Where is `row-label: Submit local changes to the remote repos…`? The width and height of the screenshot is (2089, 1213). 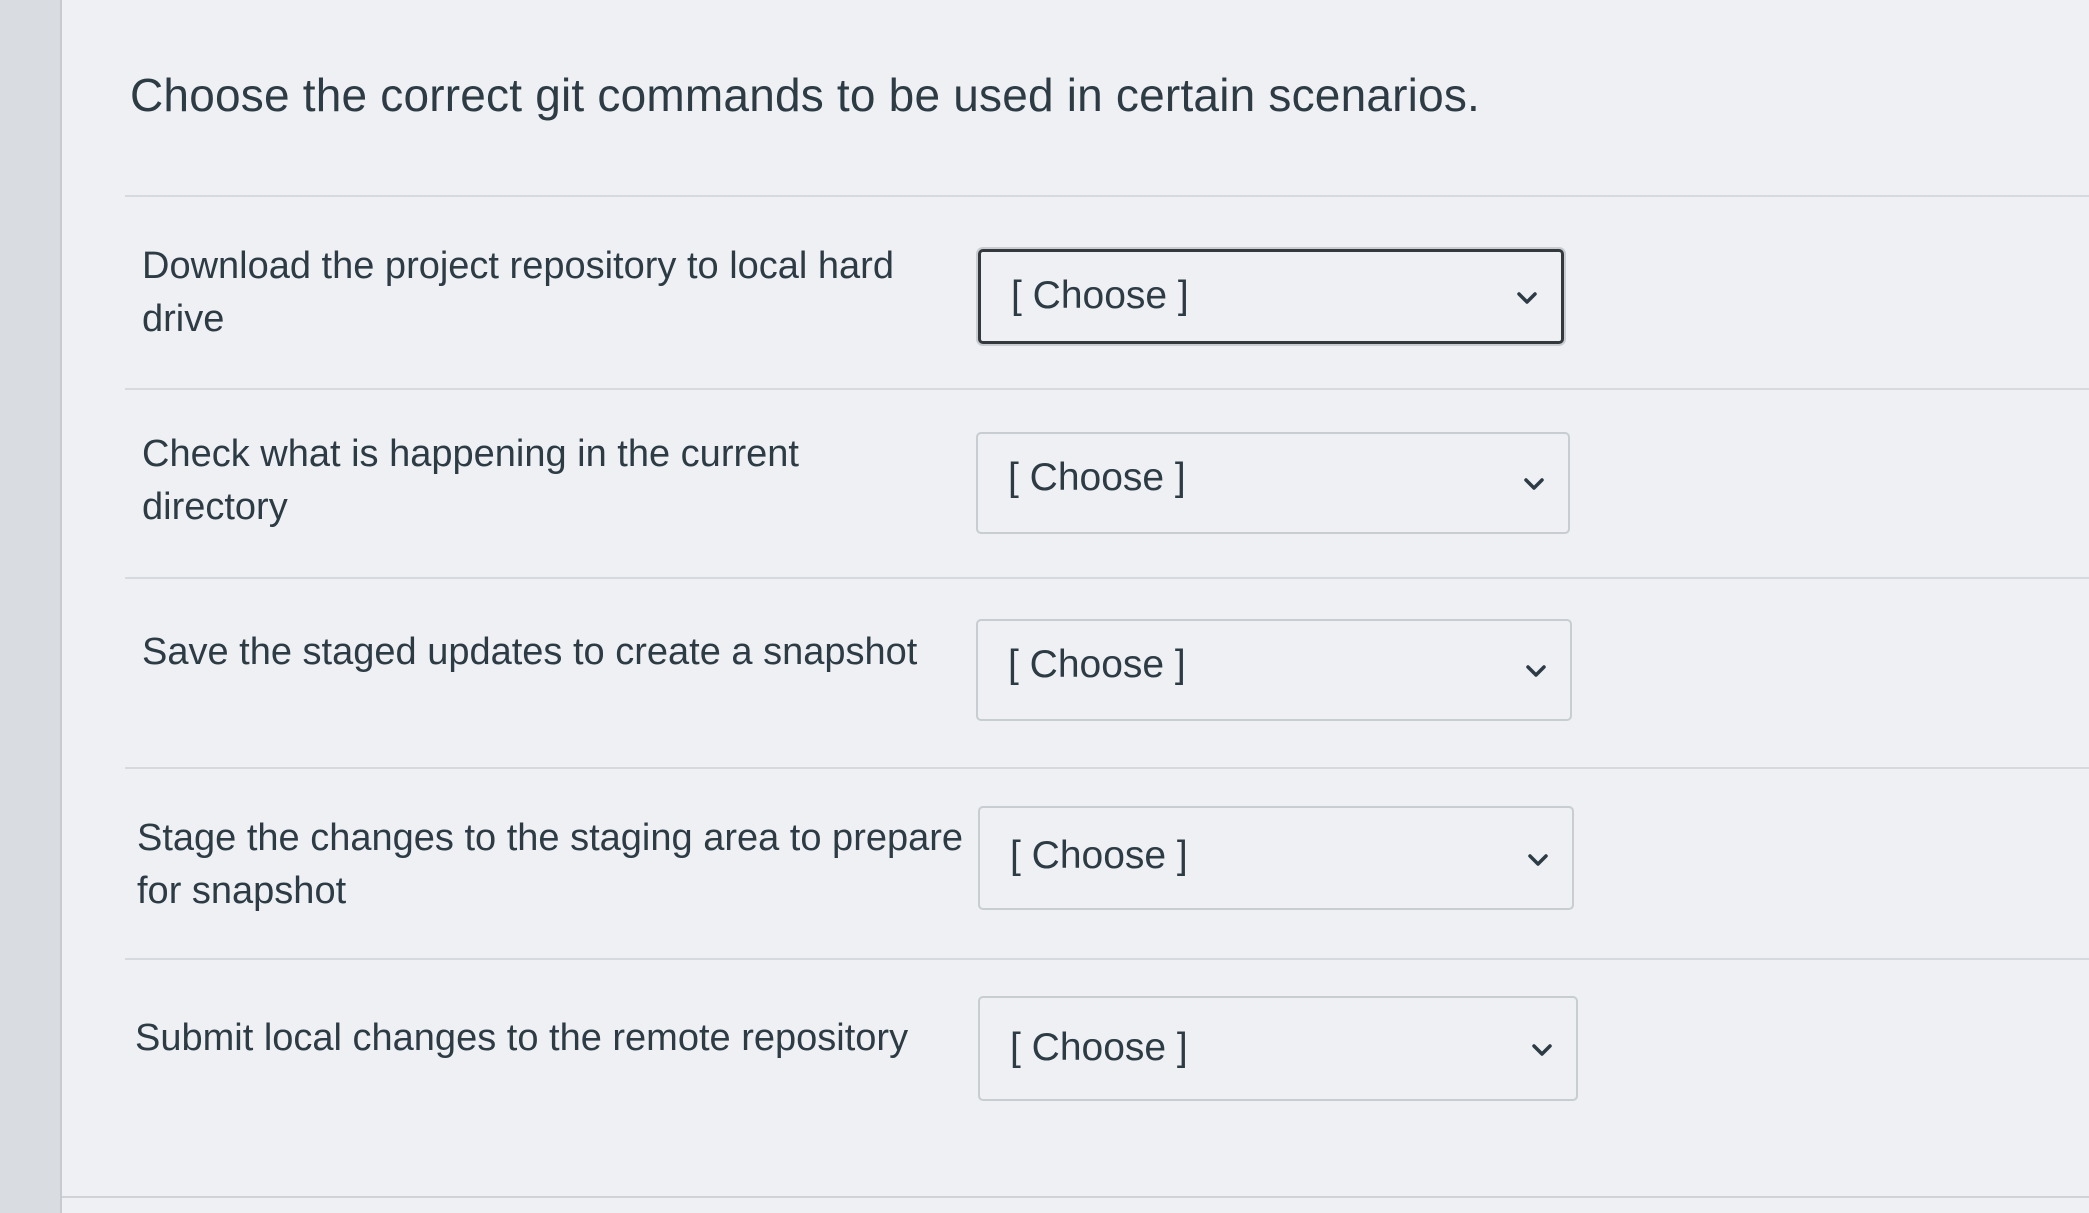 row-label: Submit local changes to the remote repos… is located at coordinates (522, 1038).